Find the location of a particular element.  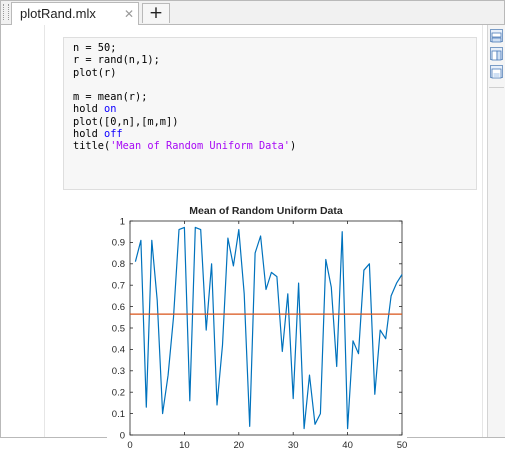

output-inline-icon is located at coordinates (496, 36).